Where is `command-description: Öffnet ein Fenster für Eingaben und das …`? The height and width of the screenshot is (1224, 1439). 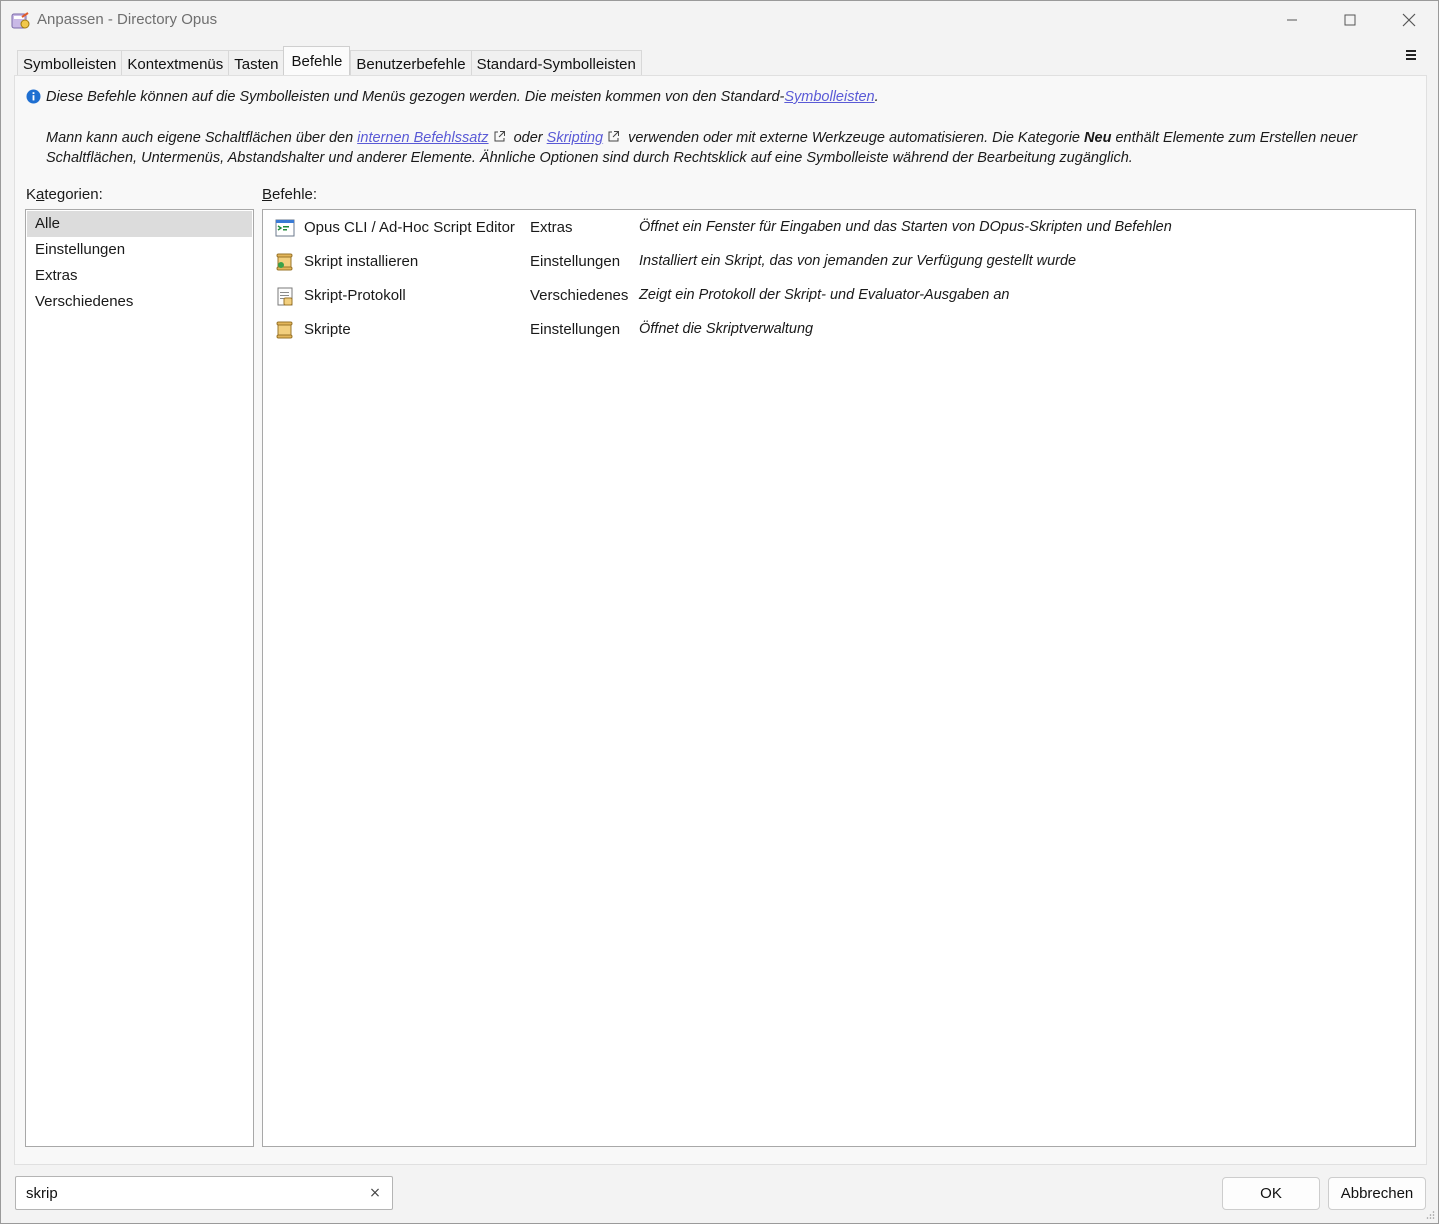
command-description: Öffnet ein Fenster für Eingaben und das … is located at coordinates (905, 227).